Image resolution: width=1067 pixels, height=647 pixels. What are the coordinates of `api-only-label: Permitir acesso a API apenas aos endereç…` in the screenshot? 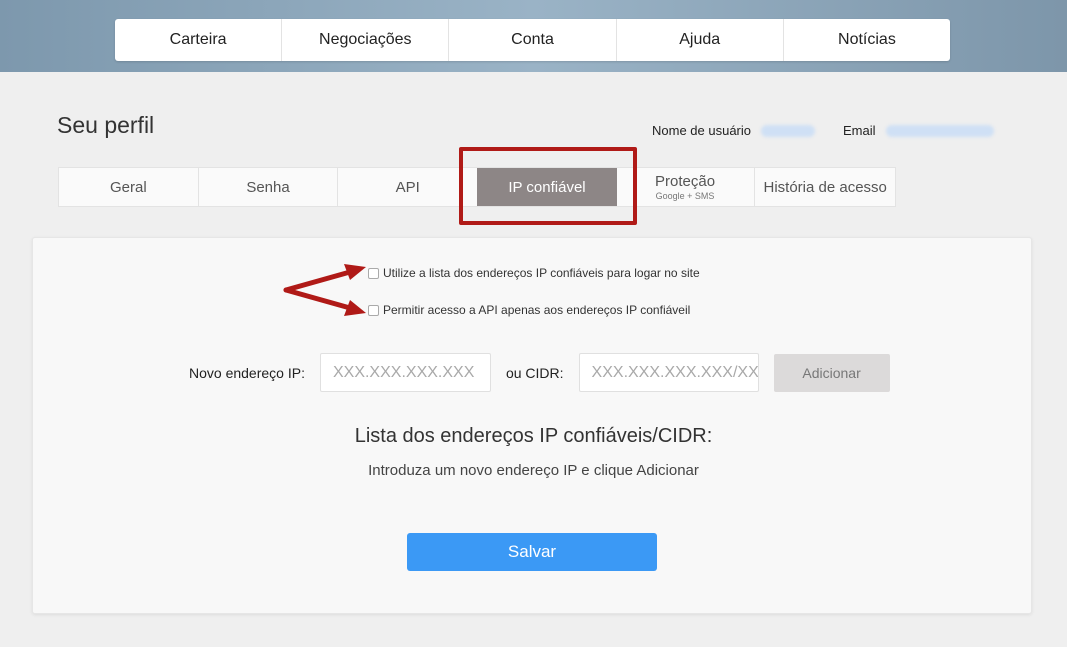 It's located at (537, 310).